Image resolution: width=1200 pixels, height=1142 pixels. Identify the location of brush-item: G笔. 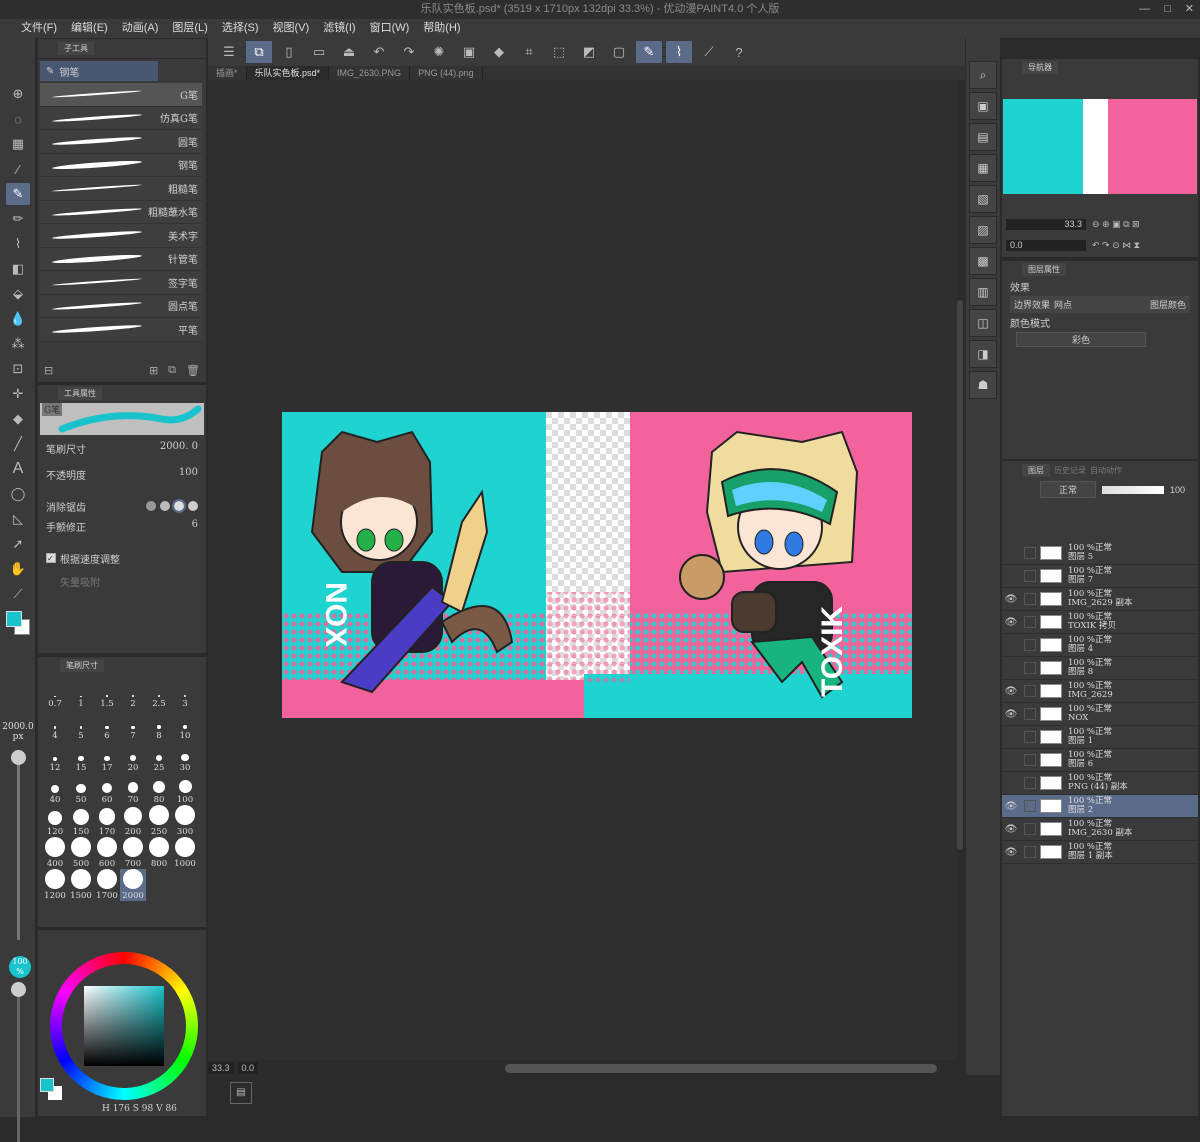
(121, 95).